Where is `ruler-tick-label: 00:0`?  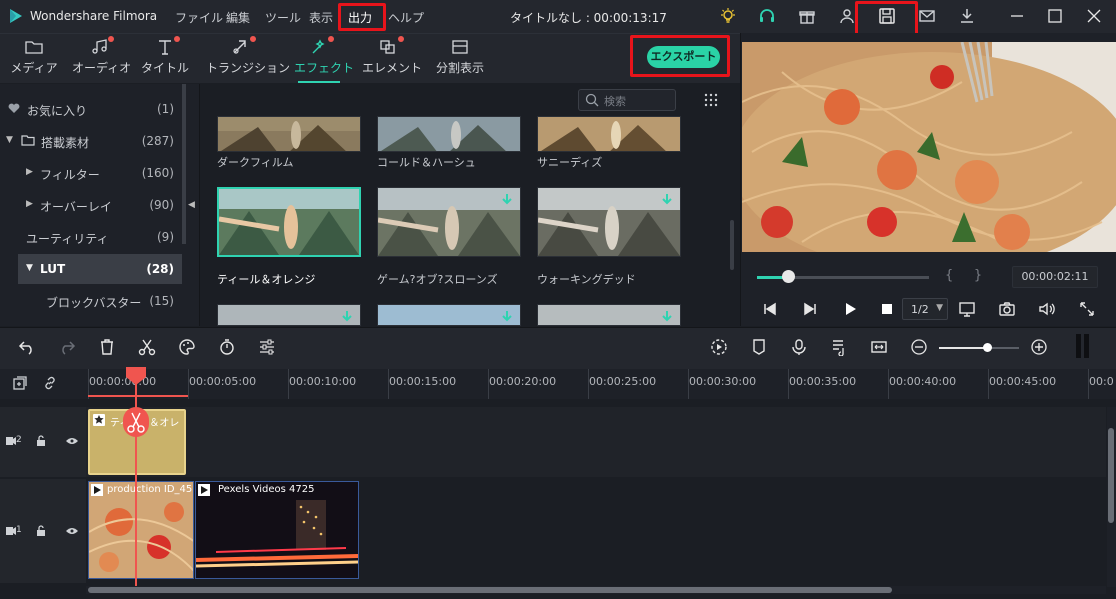
ruler-tick-label: 00:0 is located at coordinates (1101, 381).